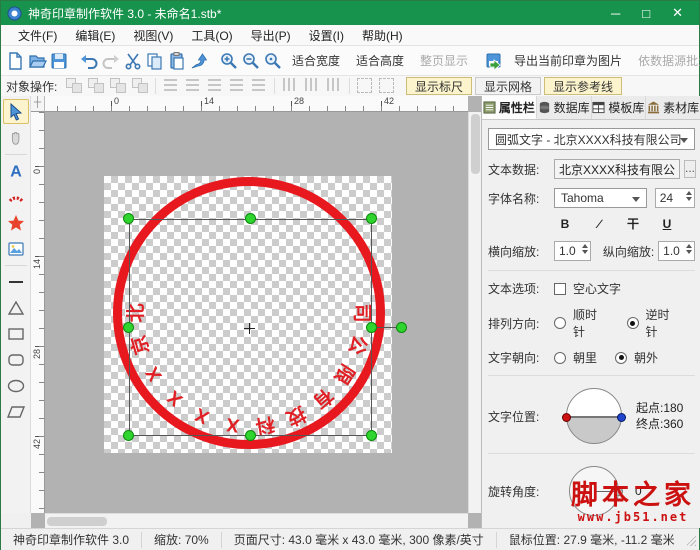  Describe the element at coordinates (193, 85) in the screenshot. I see `align-center-icon` at that location.